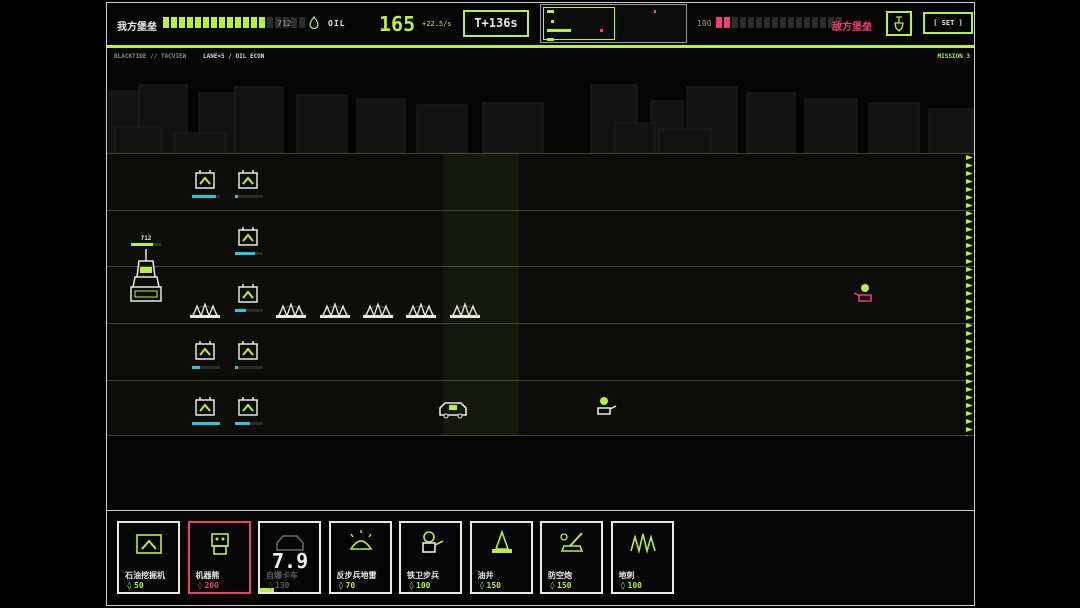  Describe the element at coordinates (953, 56) in the screenshot. I see `mission-label: MISSION 3` at that location.